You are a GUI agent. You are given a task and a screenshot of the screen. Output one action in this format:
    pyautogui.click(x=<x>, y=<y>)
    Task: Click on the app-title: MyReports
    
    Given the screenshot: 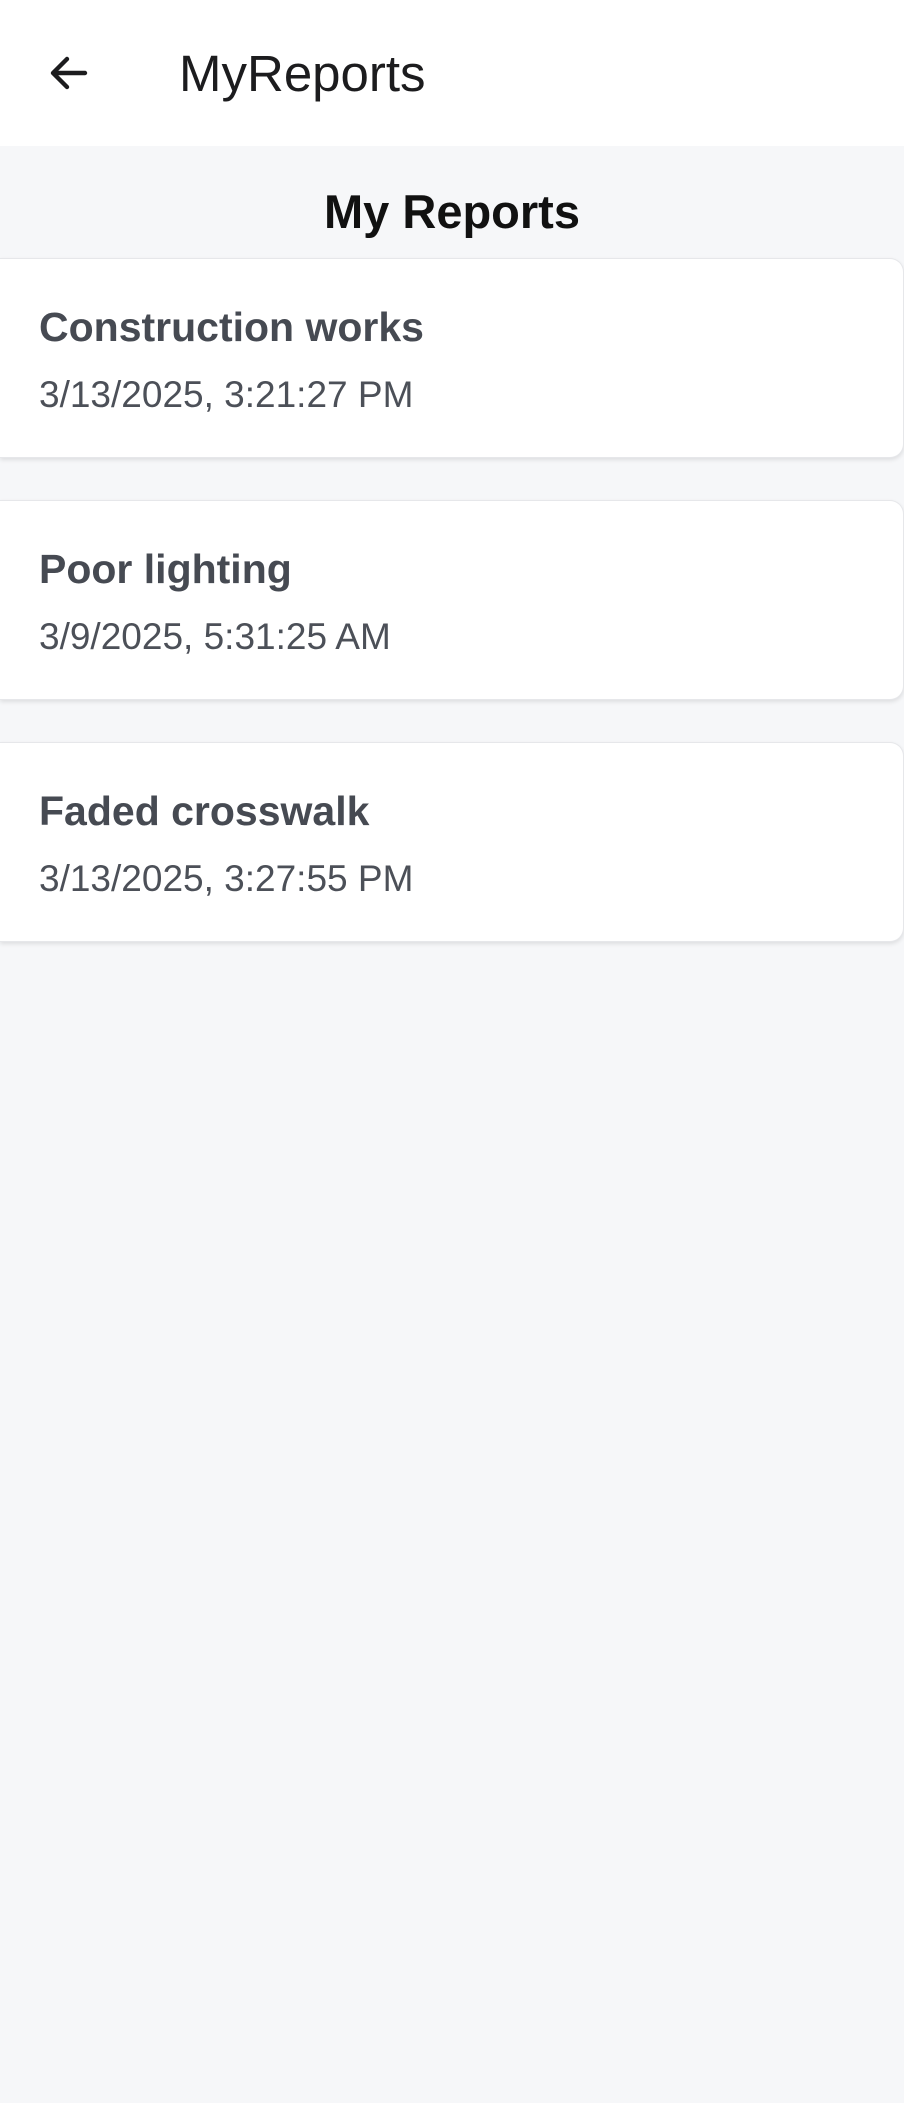 What is the action you would take?
    pyautogui.click(x=302, y=73)
    